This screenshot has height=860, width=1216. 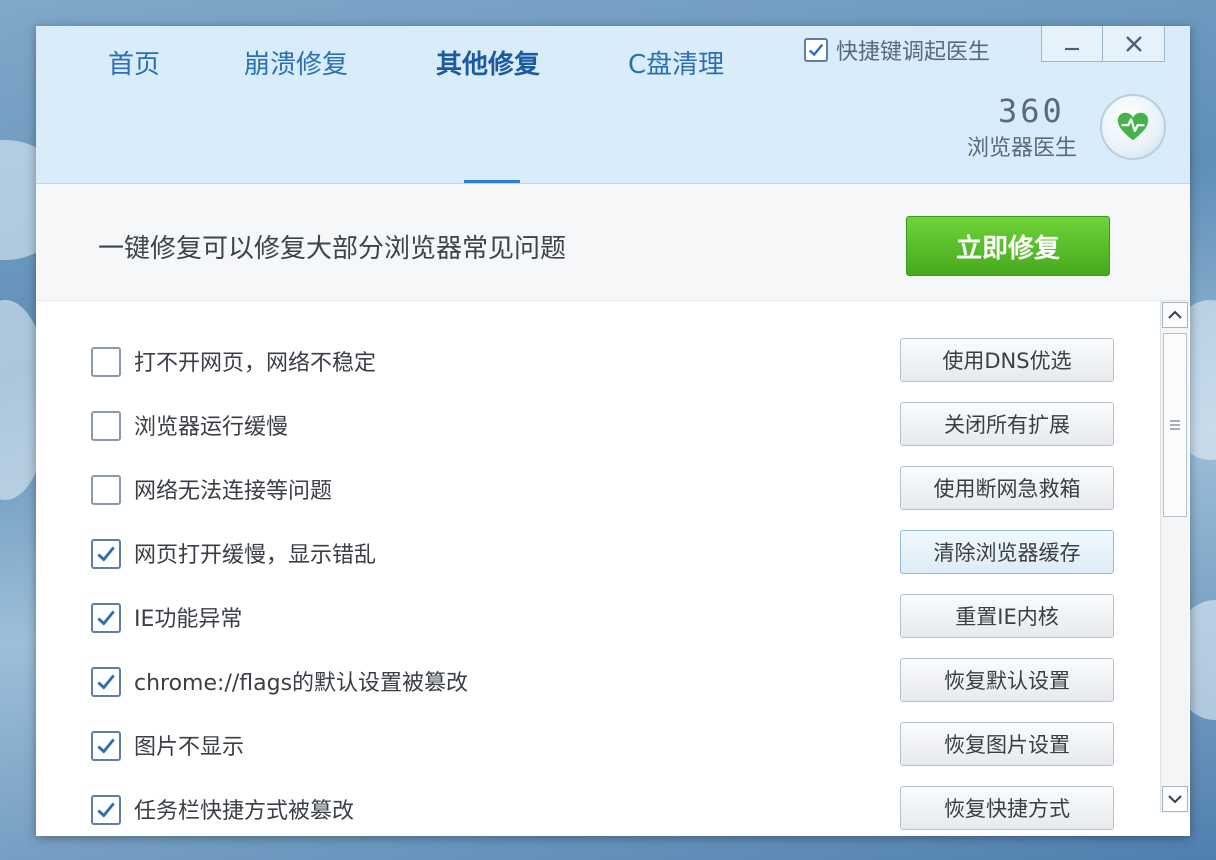 I want to click on brand-logo, so click(x=1133, y=127).